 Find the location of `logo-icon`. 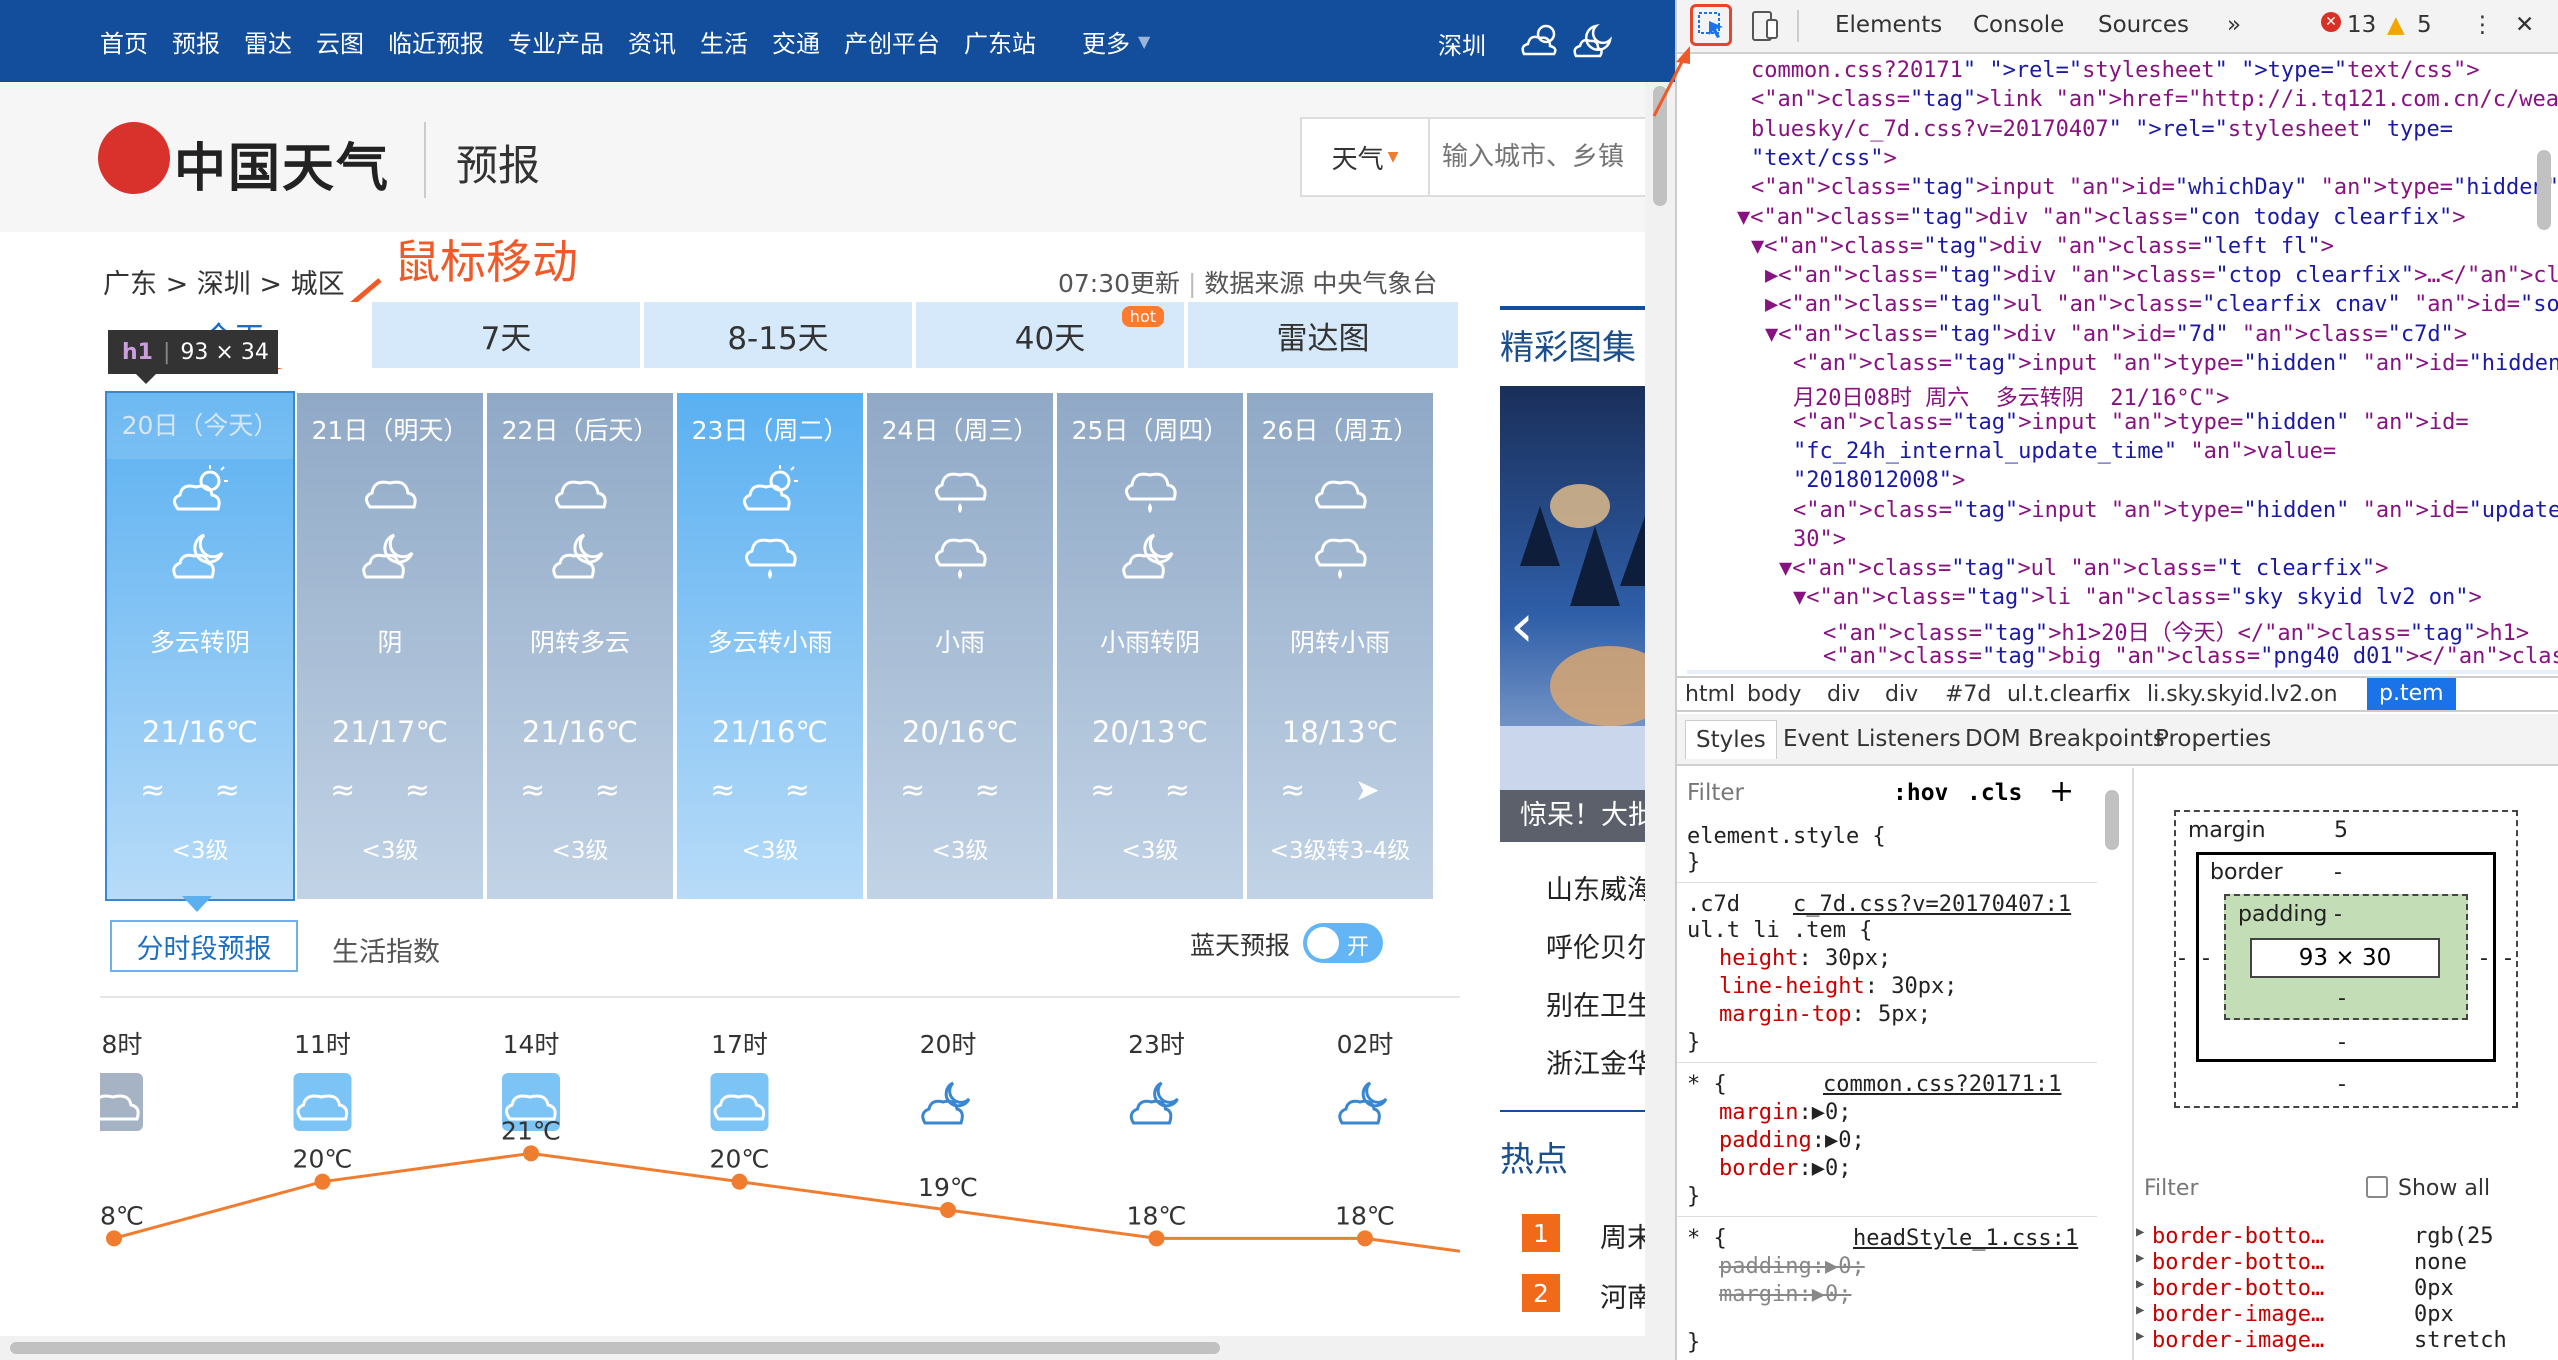

logo-icon is located at coordinates (134, 158).